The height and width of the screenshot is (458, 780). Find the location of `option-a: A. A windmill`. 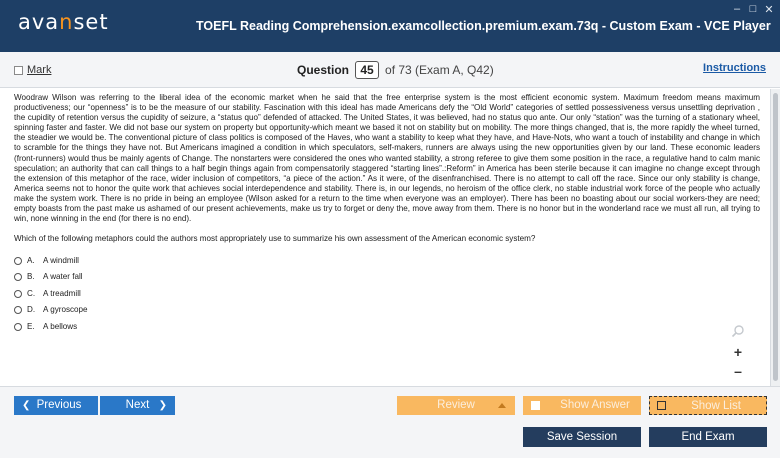

option-a: A. A windmill is located at coordinates (387, 260).